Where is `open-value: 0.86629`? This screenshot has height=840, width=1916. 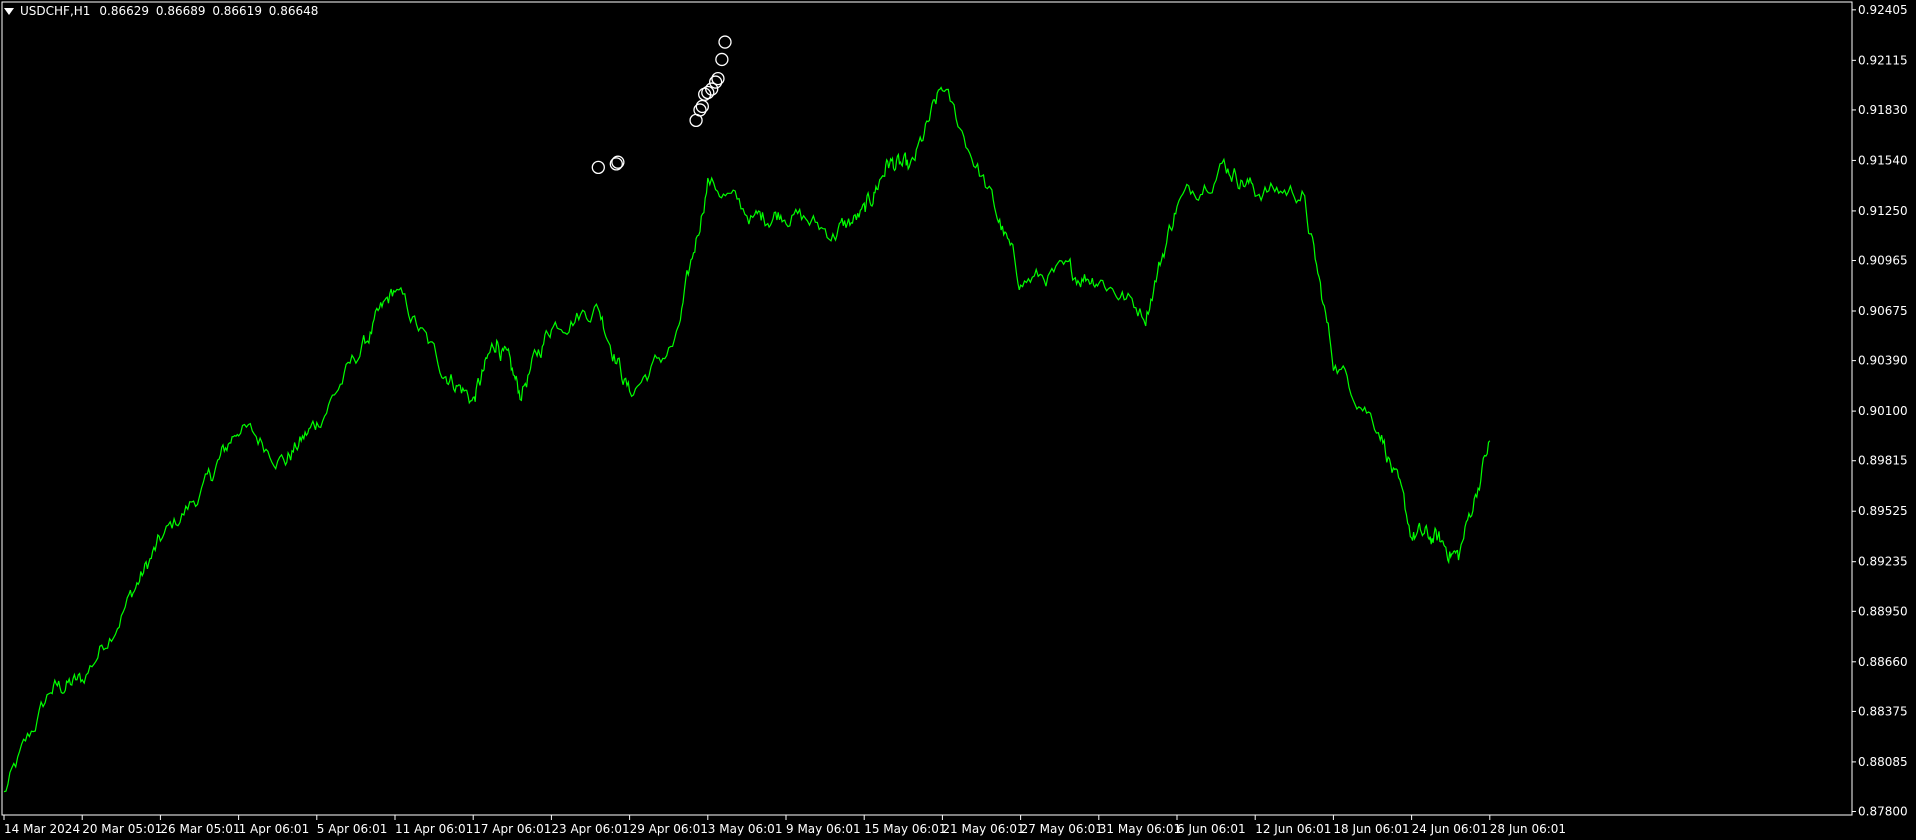
open-value: 0.86629 is located at coordinates (124, 11).